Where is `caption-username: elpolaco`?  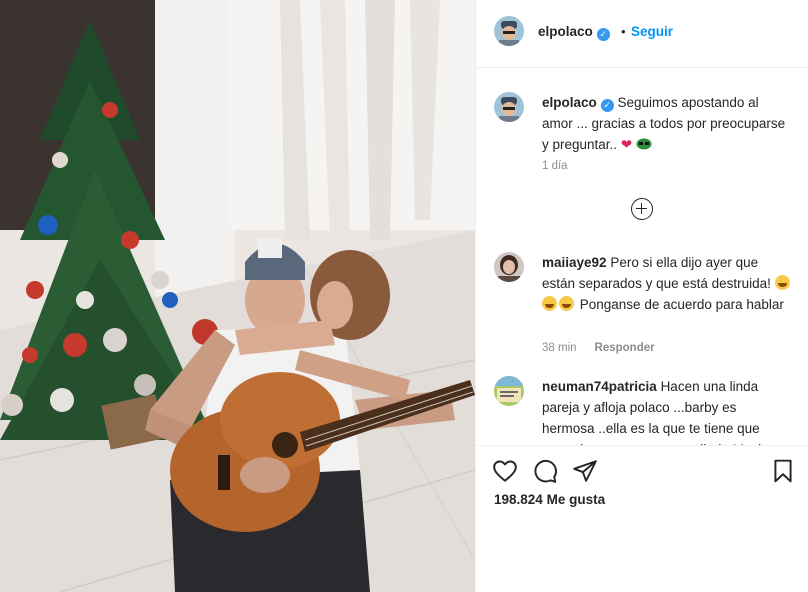 caption-username: elpolaco is located at coordinates (569, 102).